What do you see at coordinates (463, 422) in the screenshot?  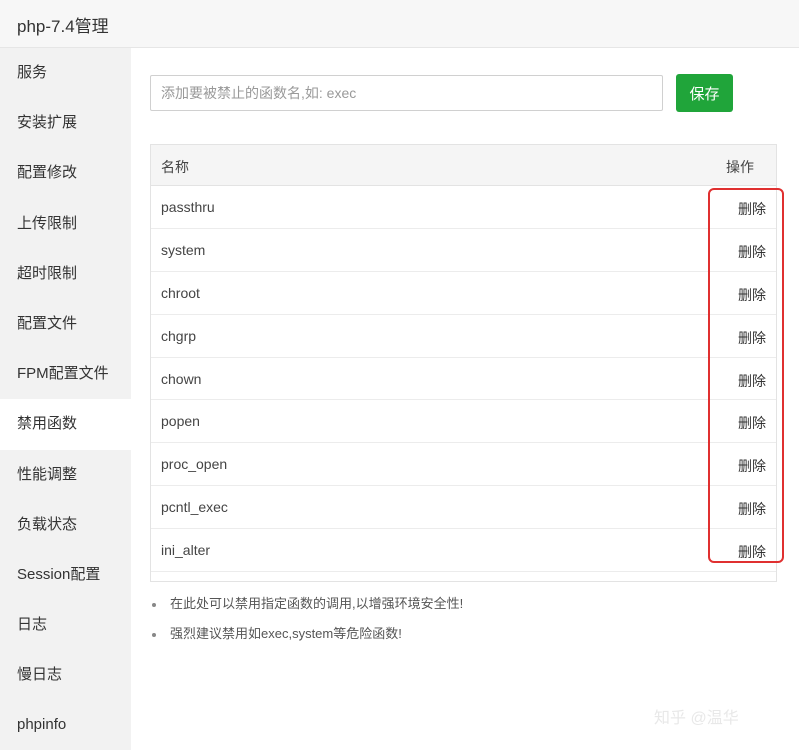 I see `table-row: popen 删除` at bounding box center [463, 422].